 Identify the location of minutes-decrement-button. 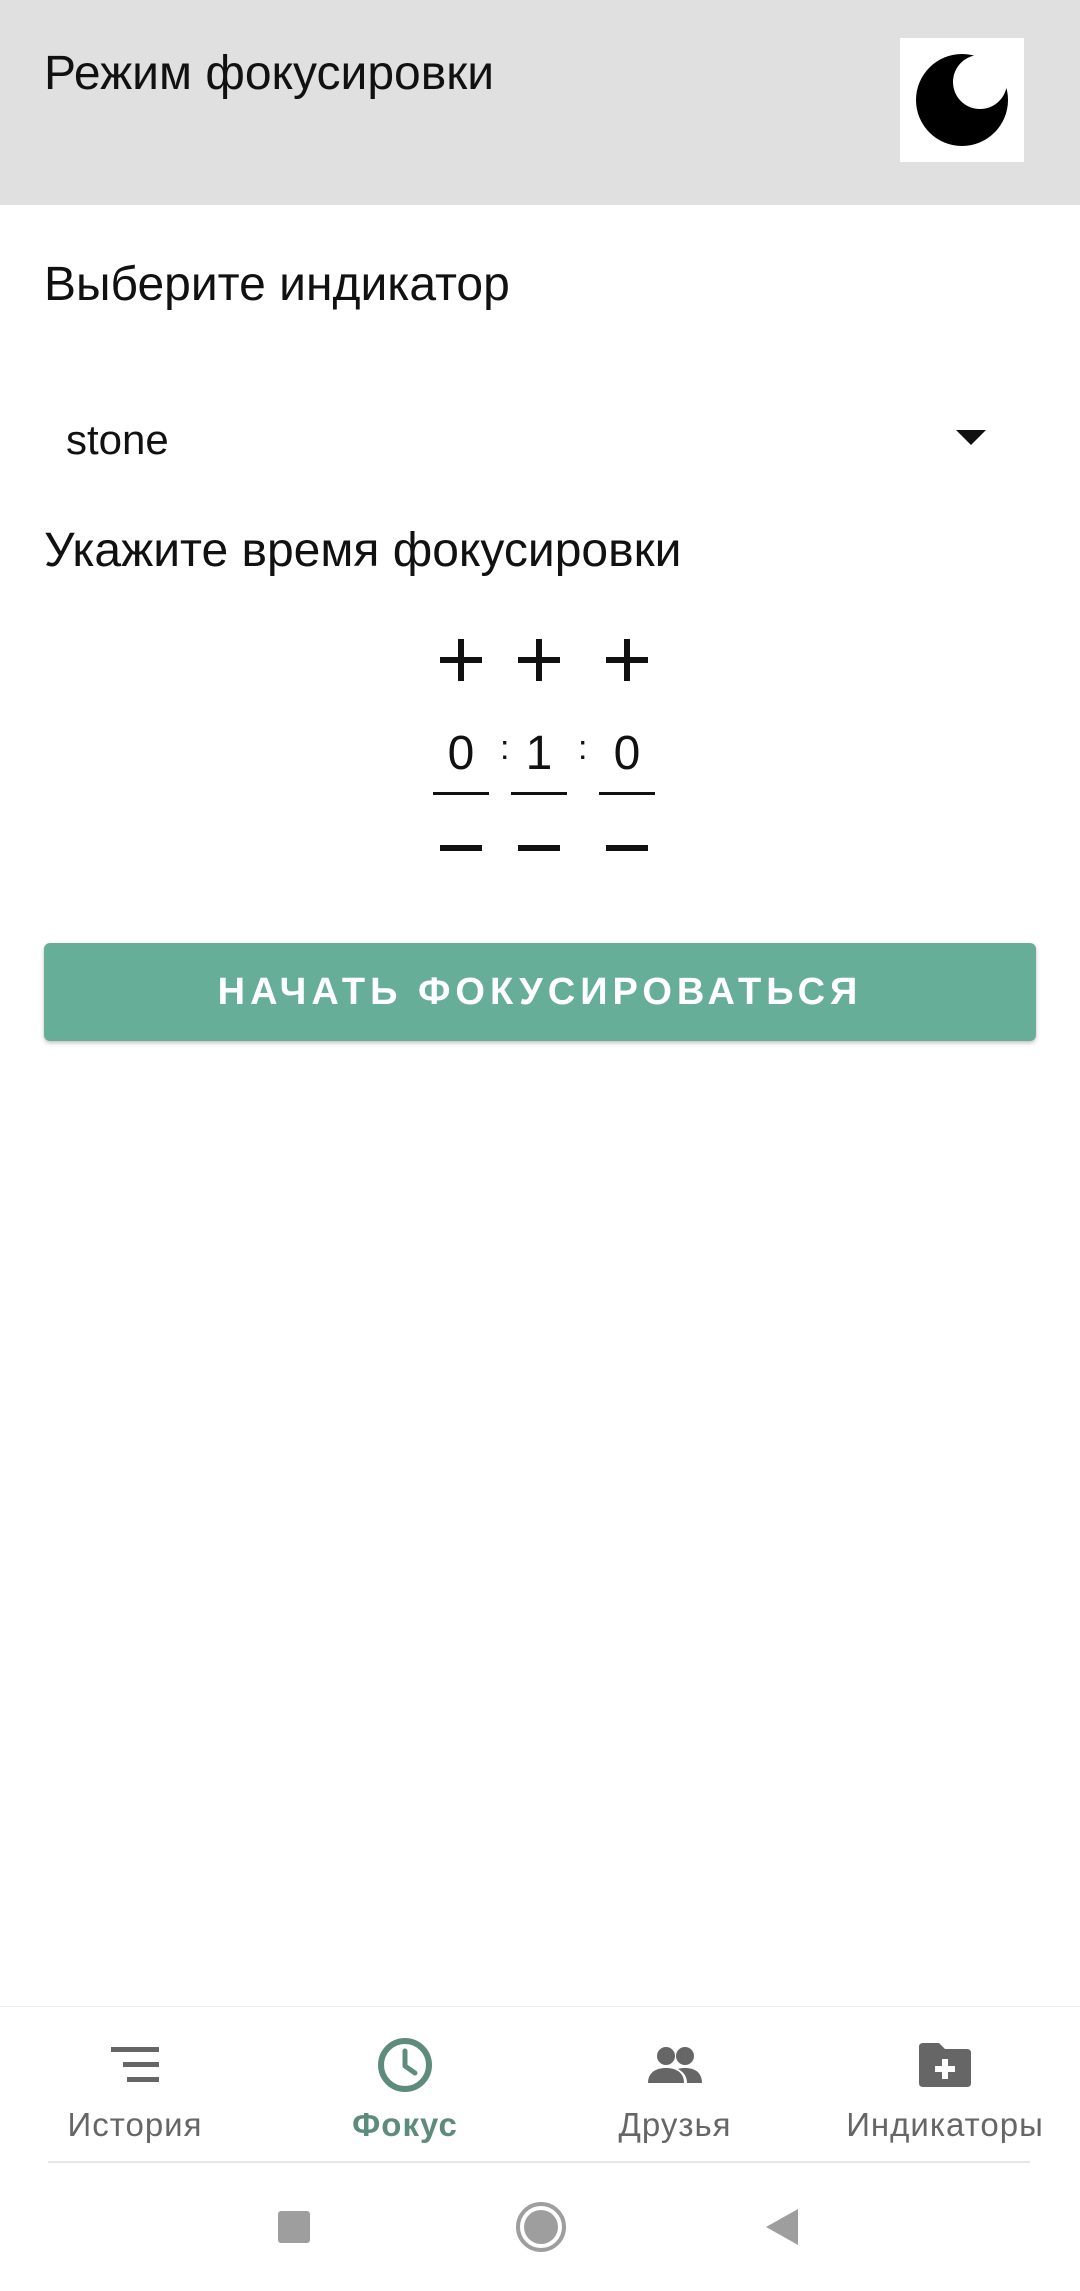
(539, 848).